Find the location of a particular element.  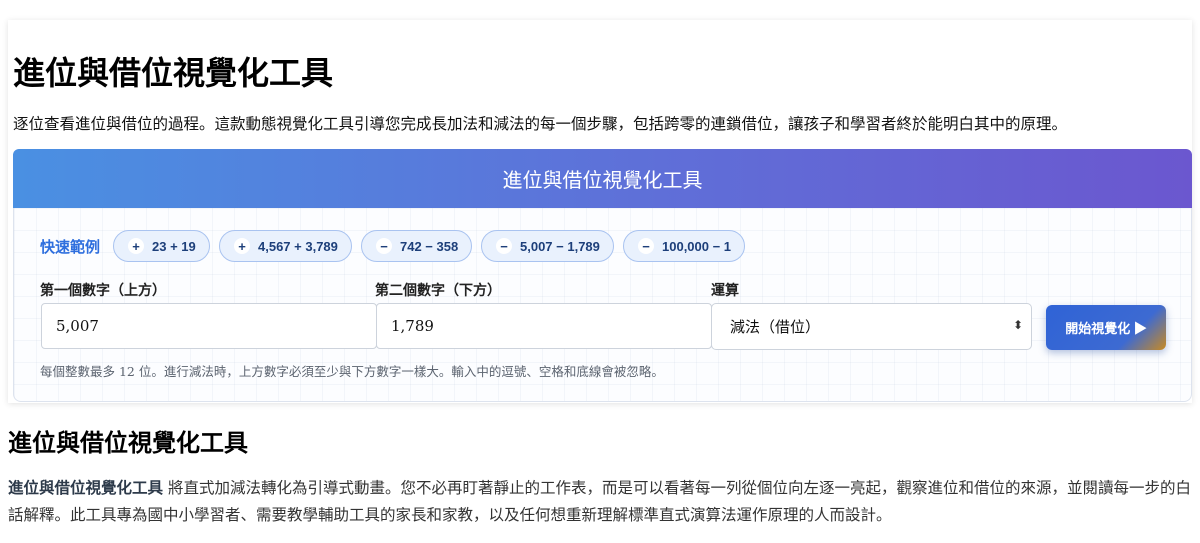

first-number-value: 5,007 is located at coordinates (77, 326).